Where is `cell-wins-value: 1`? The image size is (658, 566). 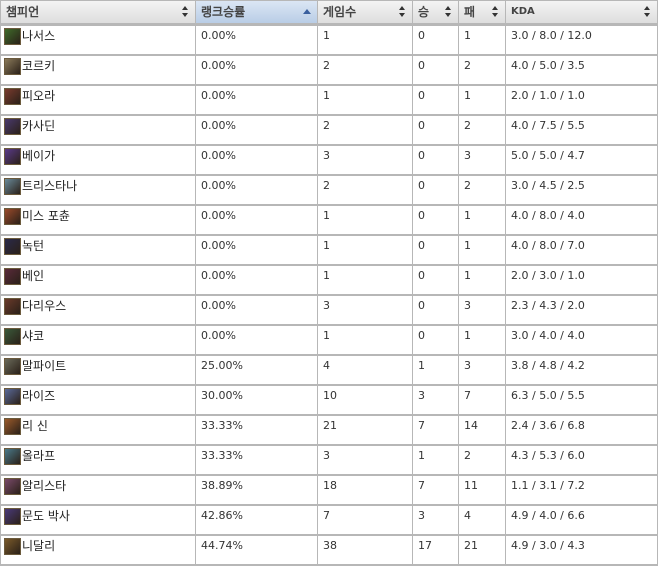 cell-wins-value: 1 is located at coordinates (421, 455).